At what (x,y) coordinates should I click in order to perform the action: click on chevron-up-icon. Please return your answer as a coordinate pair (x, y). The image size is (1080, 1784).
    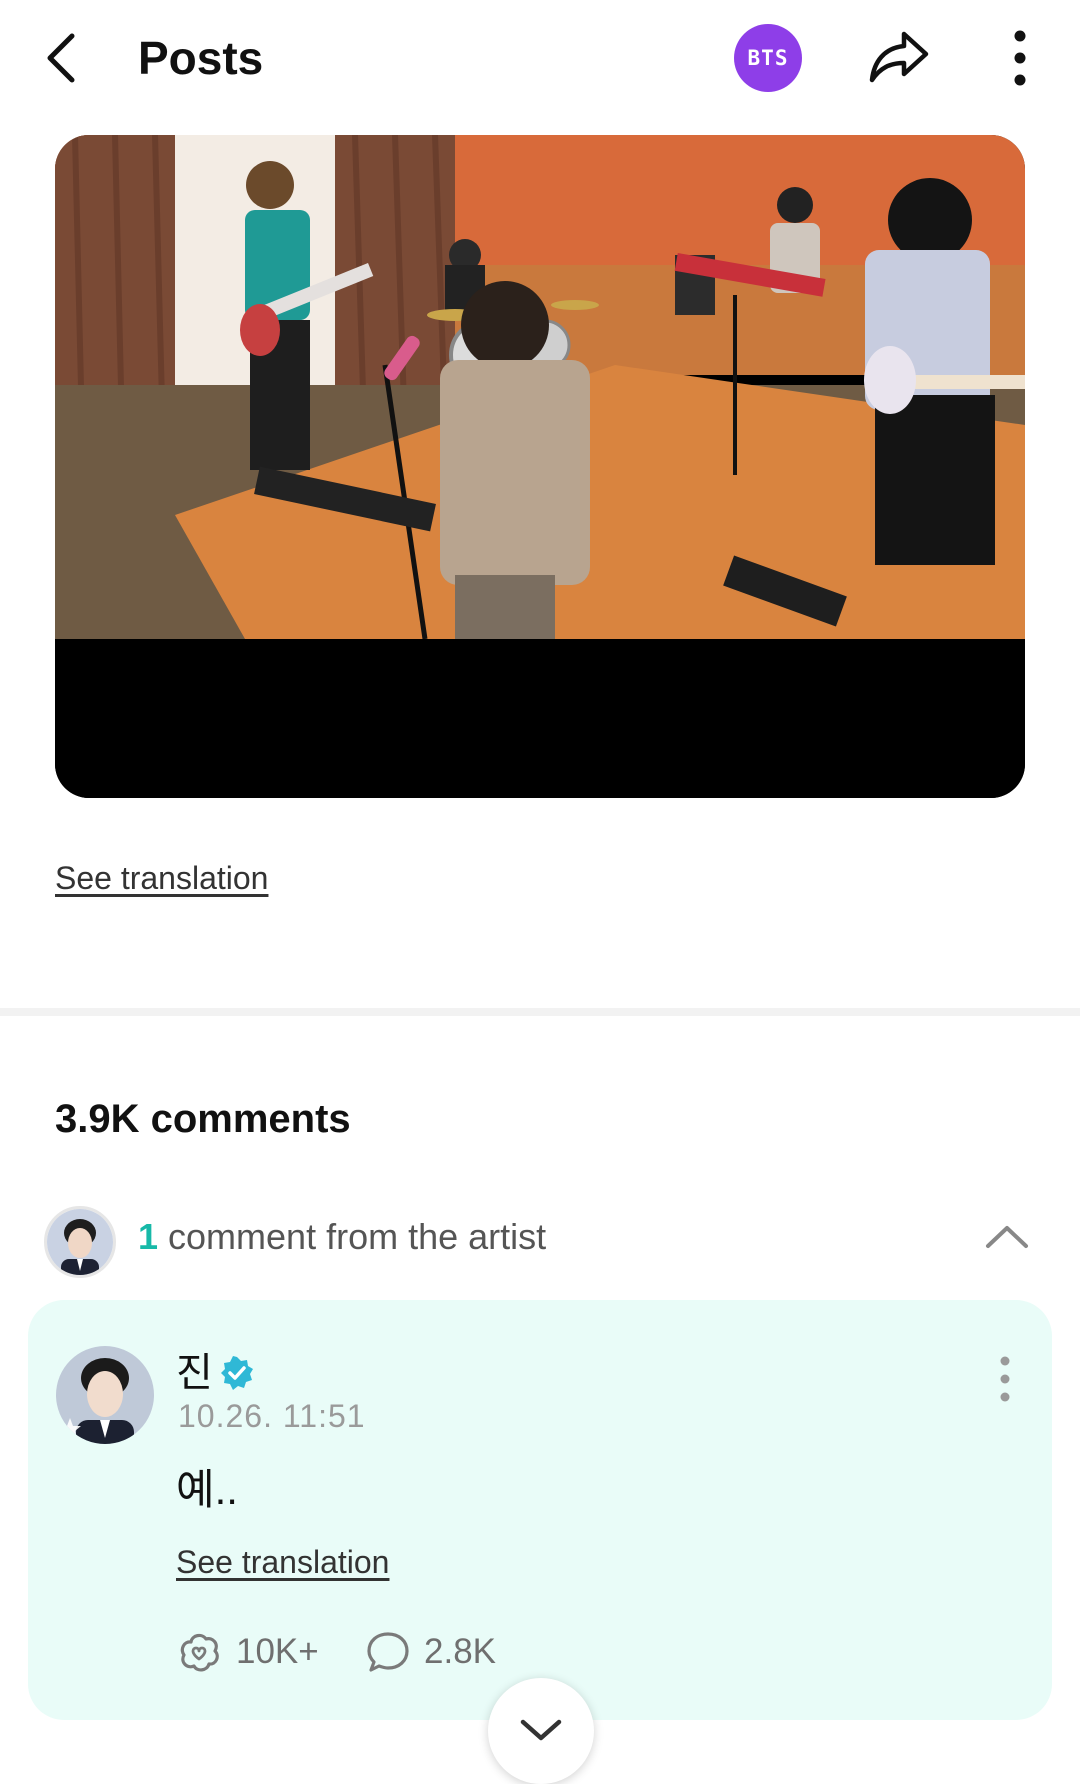
    Looking at the image, I should click on (1007, 1237).